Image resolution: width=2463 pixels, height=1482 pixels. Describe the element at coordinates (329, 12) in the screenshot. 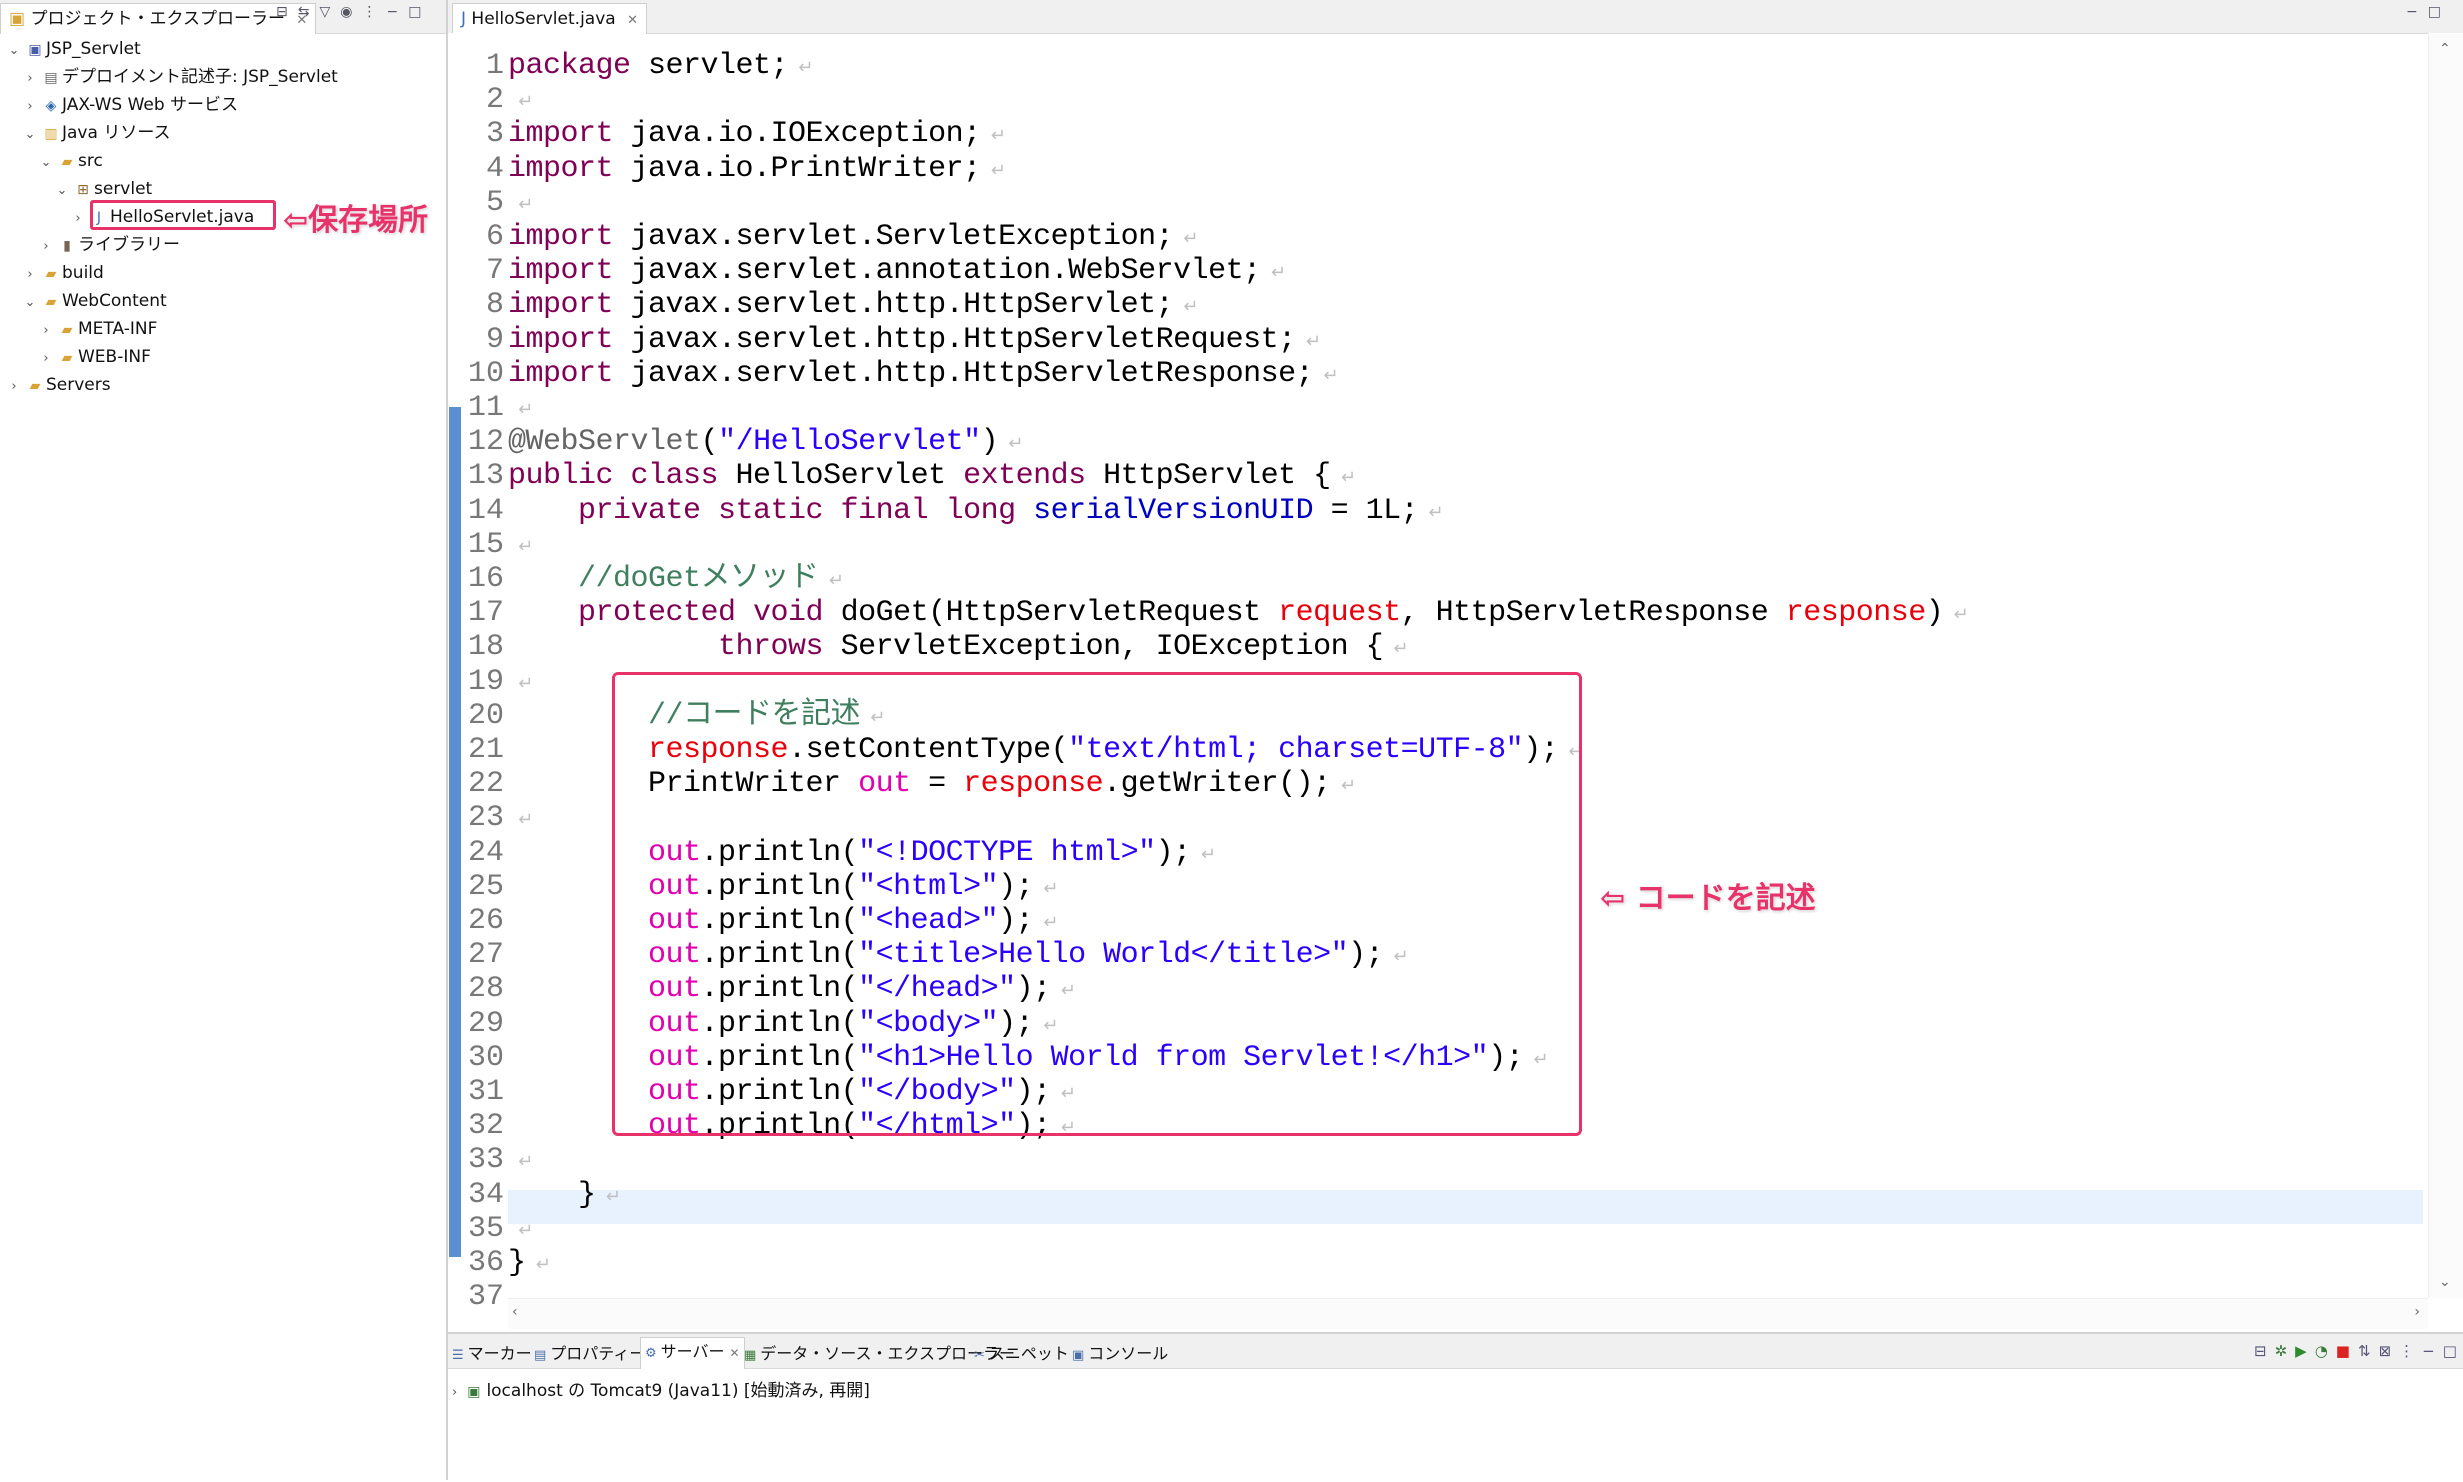

I see `filter-icon: ▽` at that location.